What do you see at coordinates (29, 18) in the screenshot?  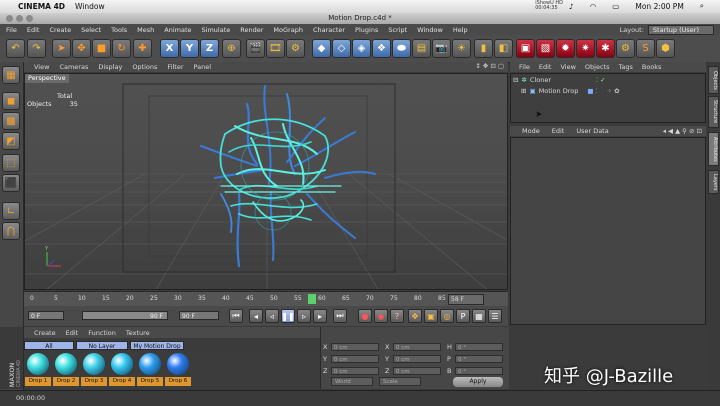 I see `zoom-window-button` at bounding box center [29, 18].